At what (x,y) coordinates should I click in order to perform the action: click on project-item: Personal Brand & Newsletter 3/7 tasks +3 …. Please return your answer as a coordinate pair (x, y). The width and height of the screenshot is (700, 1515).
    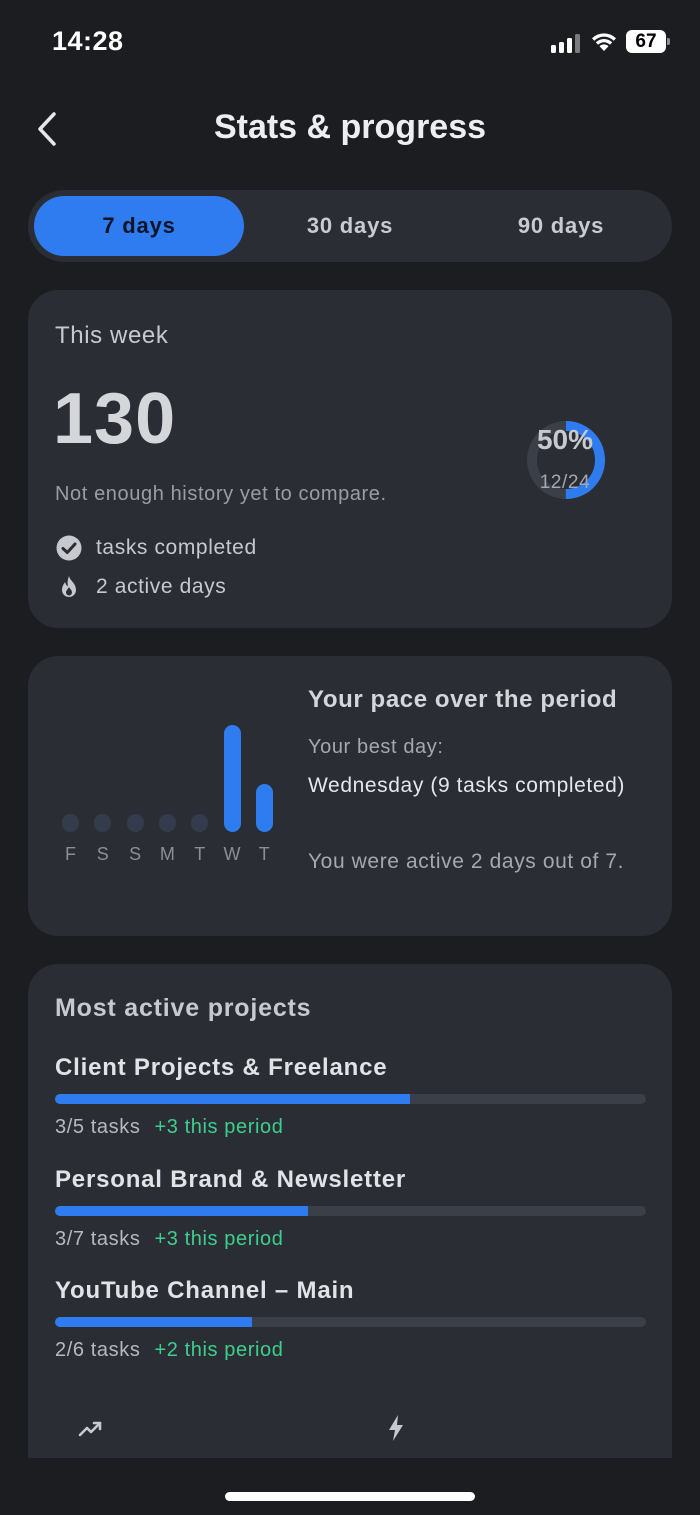
    Looking at the image, I should click on (350, 1216).